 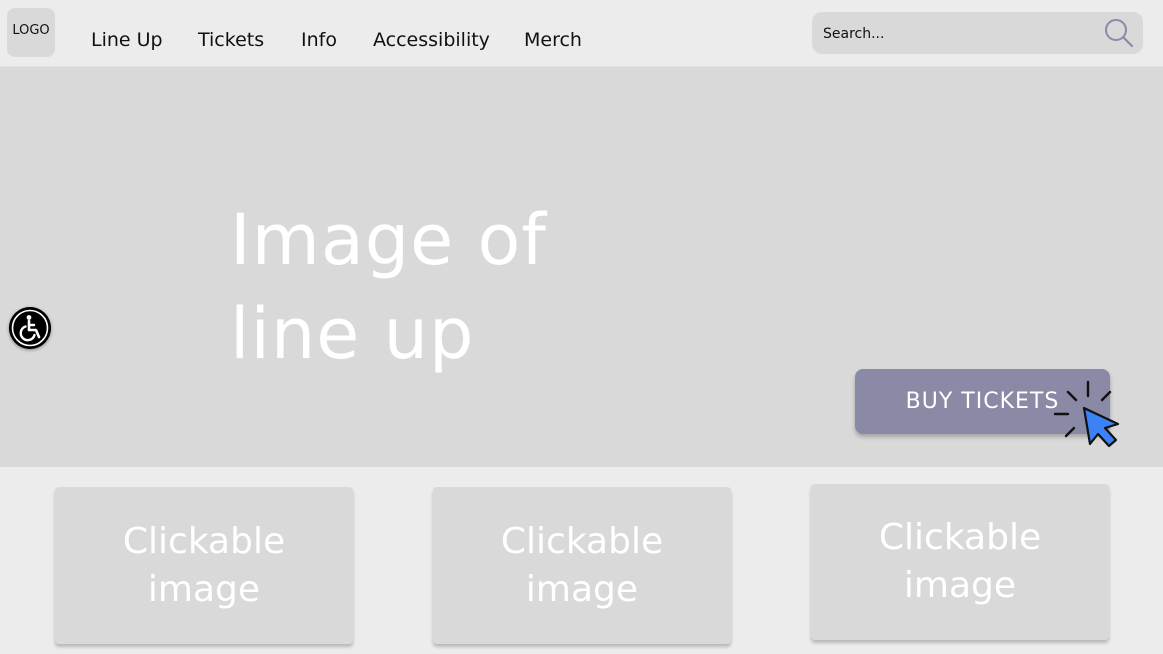 I want to click on wheelchair-icon, so click(x=30, y=328).